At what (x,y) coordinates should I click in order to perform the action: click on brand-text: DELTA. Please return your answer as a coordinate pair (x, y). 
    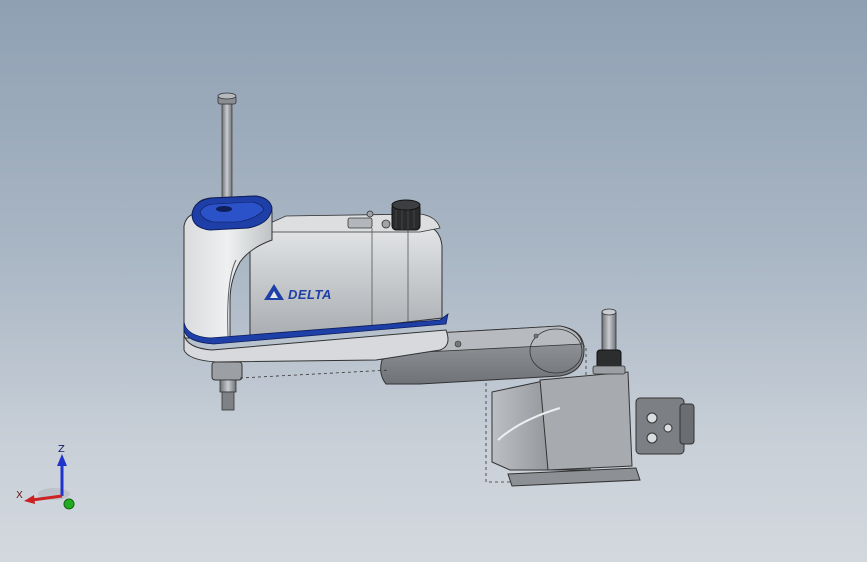
    Looking at the image, I should click on (310, 294).